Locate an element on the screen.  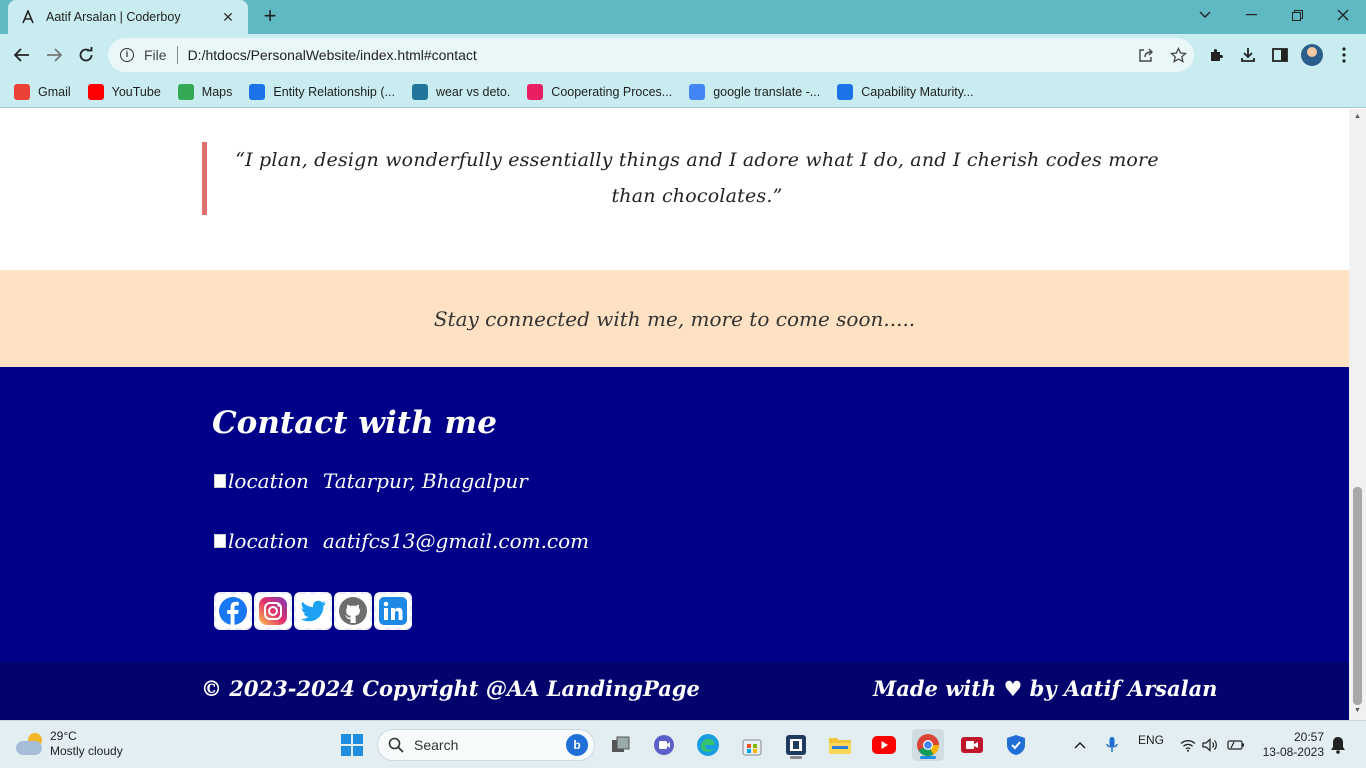
cube-icon is located at coordinates (535, 91).